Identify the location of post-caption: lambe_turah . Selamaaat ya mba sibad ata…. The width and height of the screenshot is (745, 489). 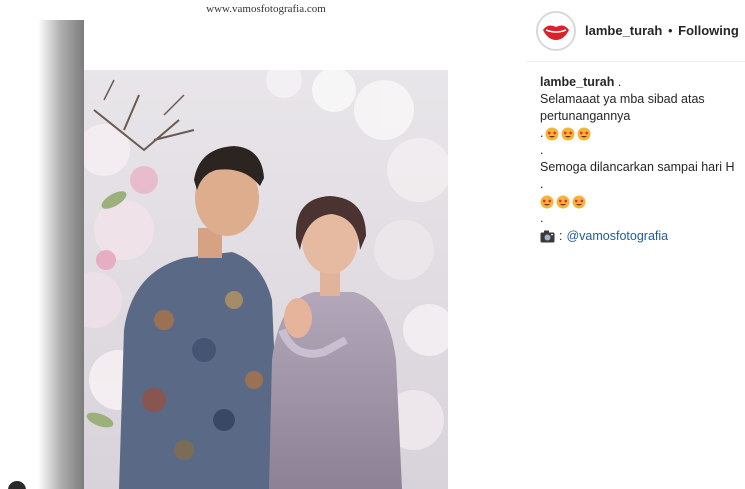
(640, 159).